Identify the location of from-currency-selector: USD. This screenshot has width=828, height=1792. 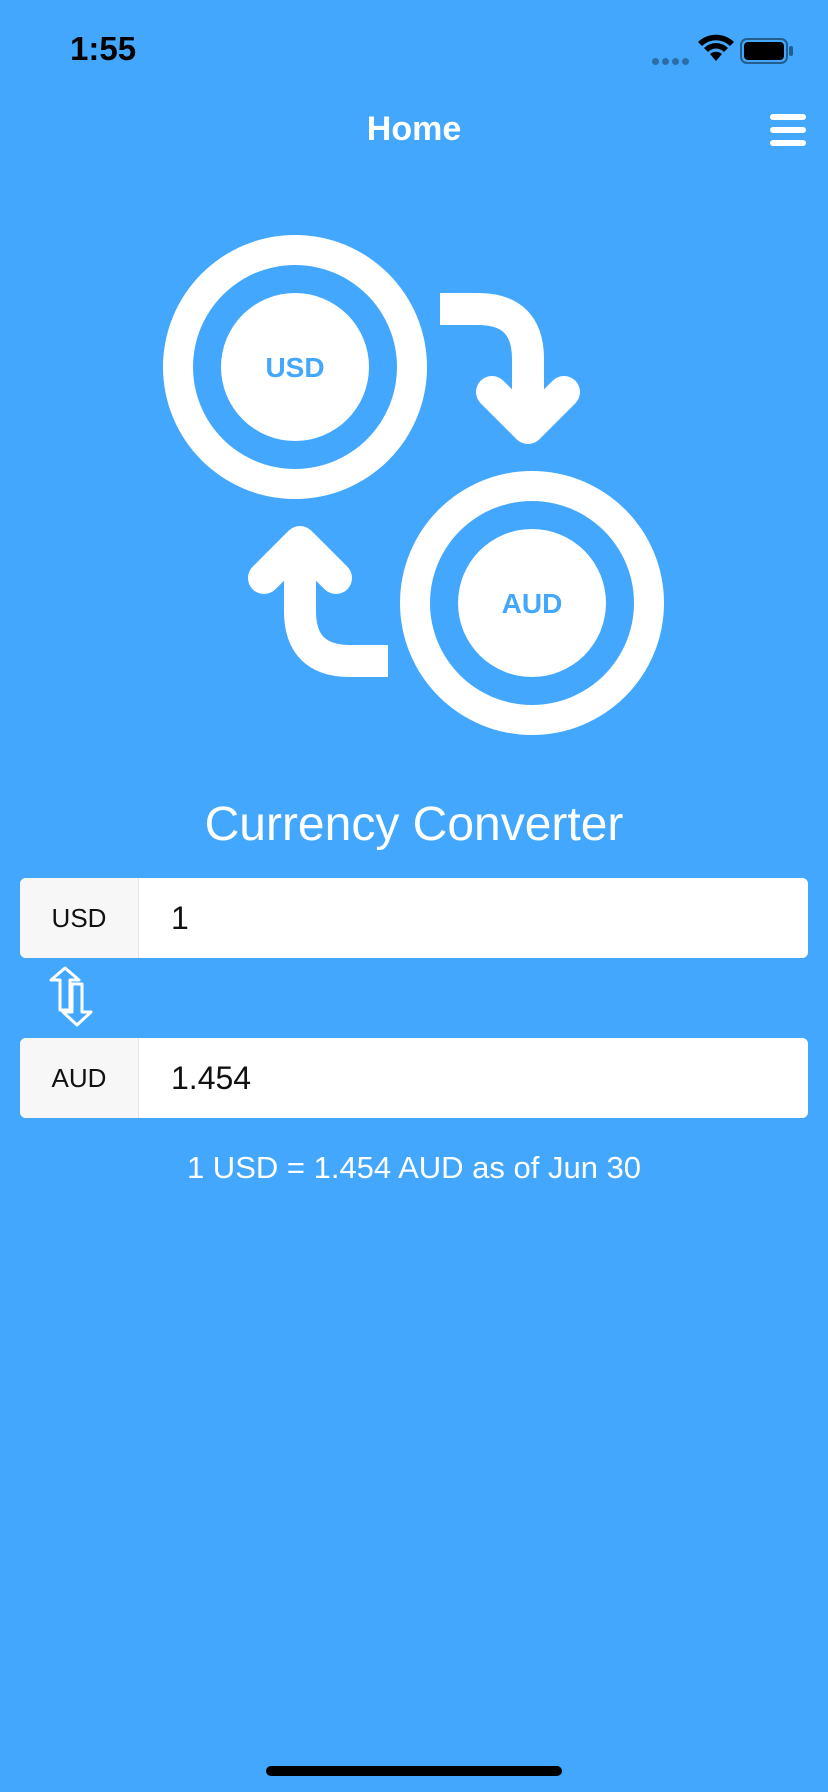
(79, 918).